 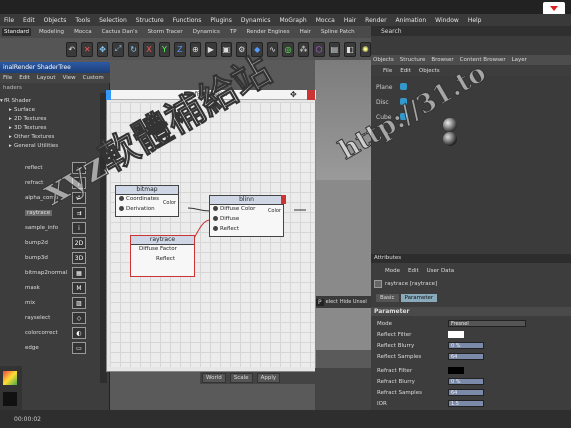 What do you see at coordinates (79, 258) in the screenshot?
I see `shader-item-icon: 3D` at bounding box center [79, 258].